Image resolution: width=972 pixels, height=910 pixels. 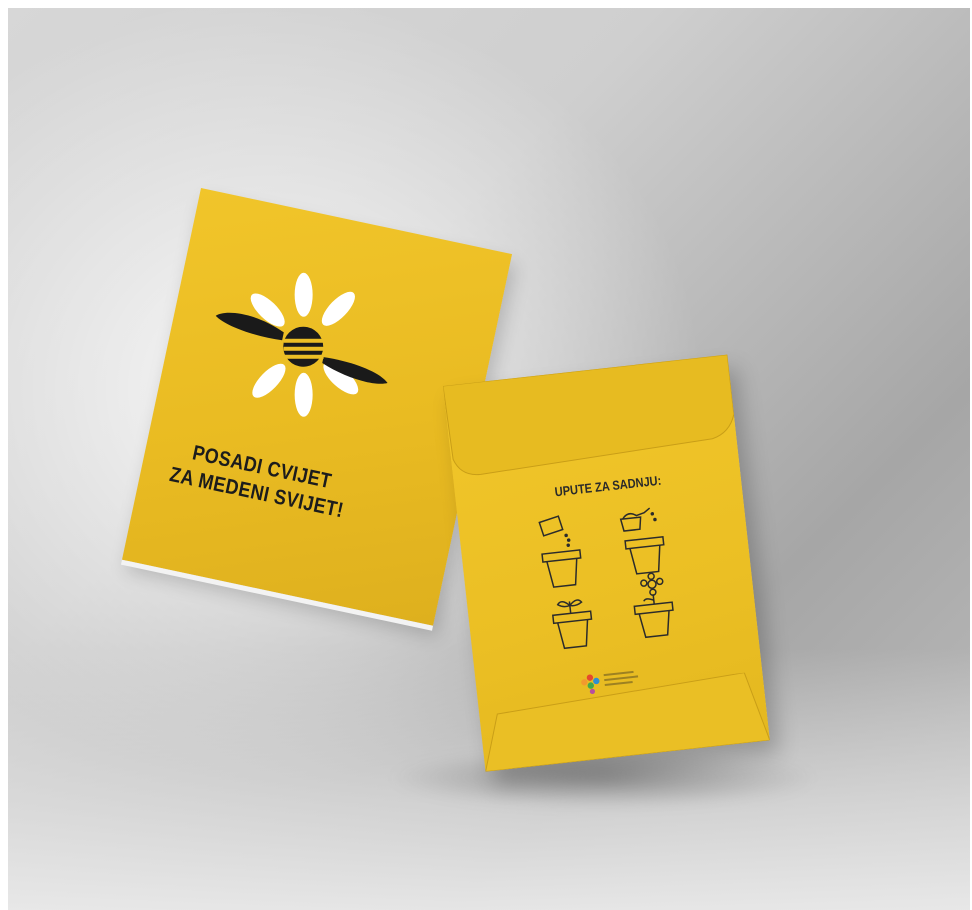 I want to click on seed-packet-pot-icon, so click(x=560, y=551).